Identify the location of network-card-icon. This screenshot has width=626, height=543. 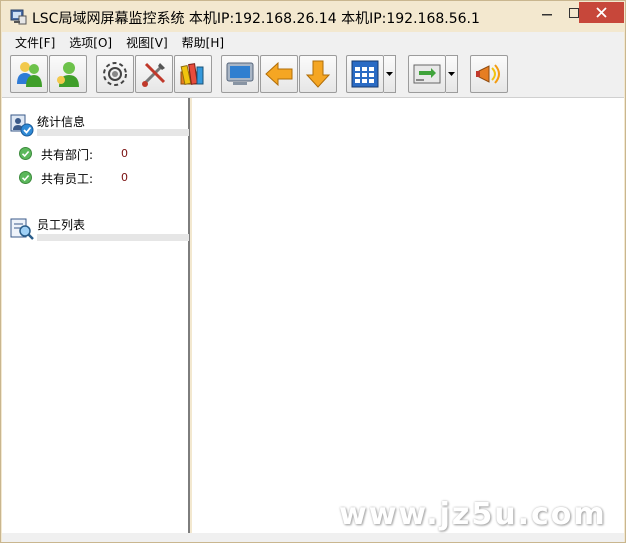
(427, 74).